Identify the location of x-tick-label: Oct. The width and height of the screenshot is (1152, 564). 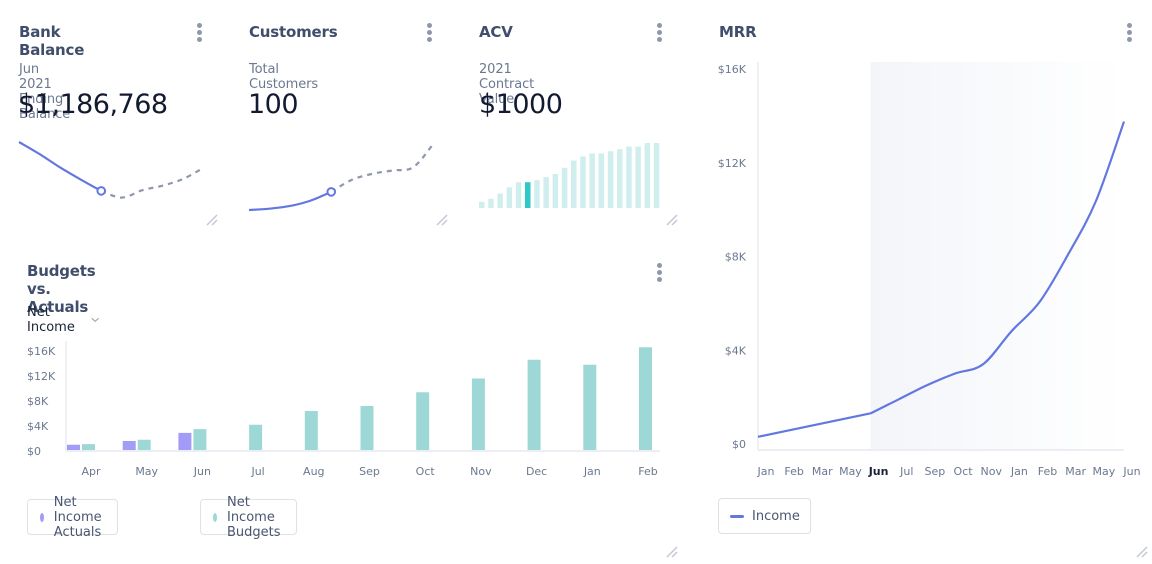
(426, 471).